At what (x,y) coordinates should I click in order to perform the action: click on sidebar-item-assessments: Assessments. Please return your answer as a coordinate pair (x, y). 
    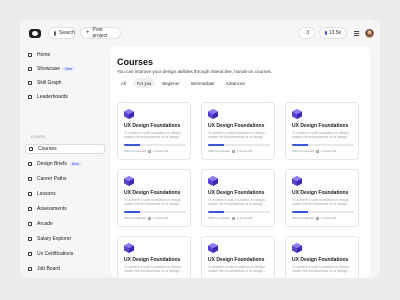
    Looking at the image, I should click on (65, 209).